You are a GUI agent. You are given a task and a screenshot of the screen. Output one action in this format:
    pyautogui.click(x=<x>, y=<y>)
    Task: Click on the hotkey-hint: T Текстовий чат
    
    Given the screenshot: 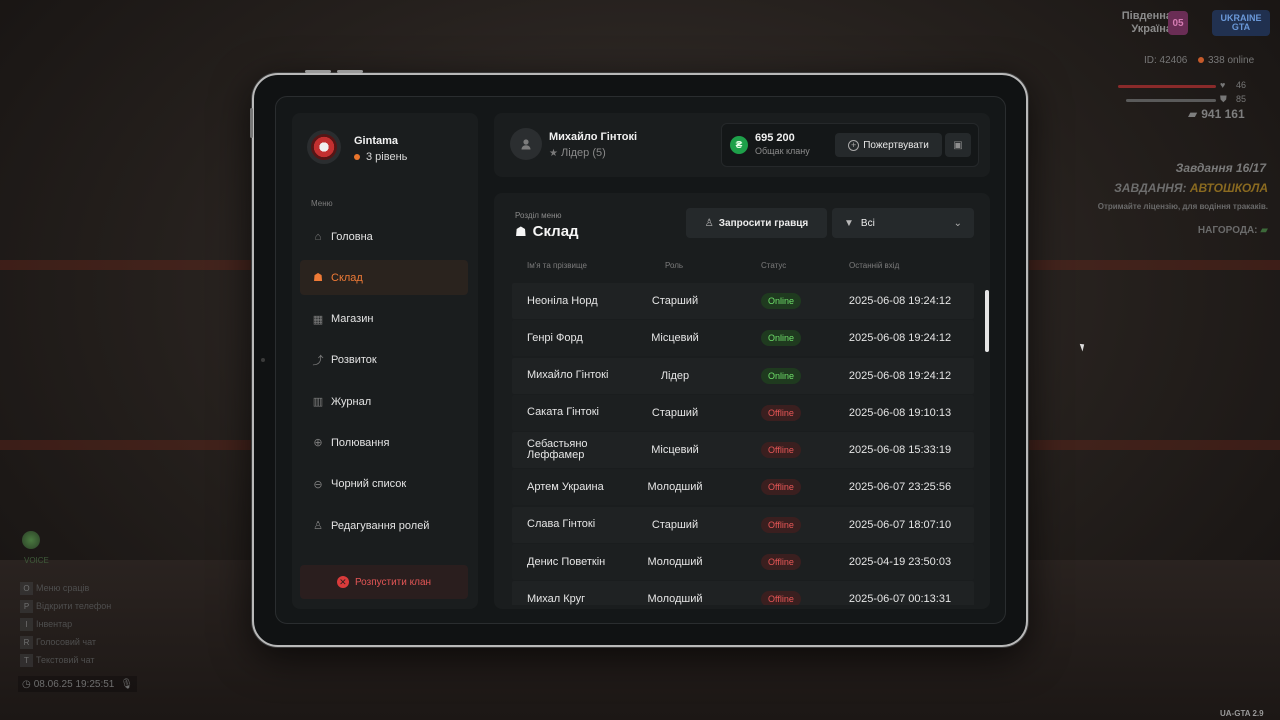 What is the action you would take?
    pyautogui.click(x=65, y=660)
    